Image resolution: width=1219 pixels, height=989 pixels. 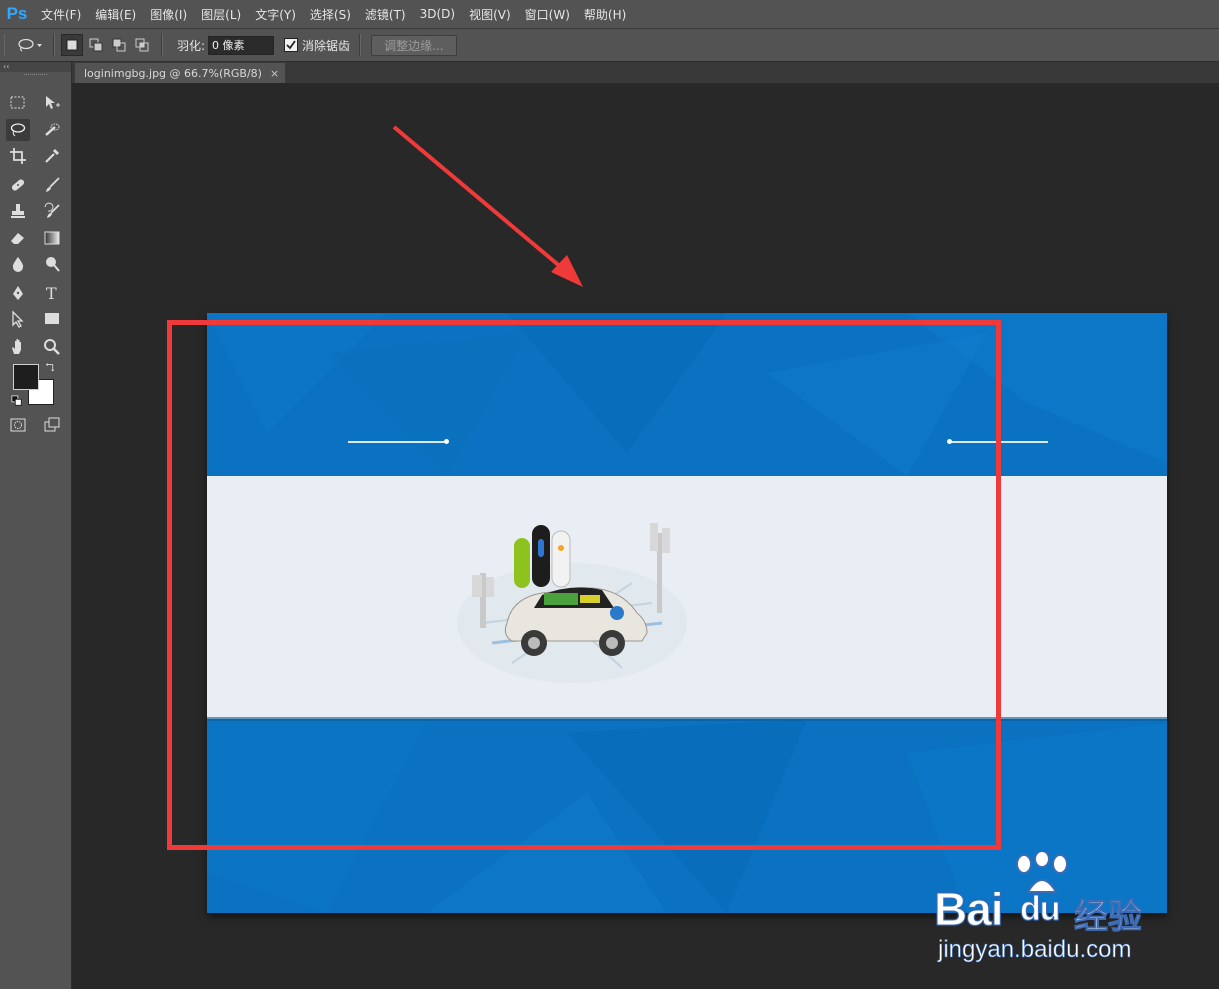 What do you see at coordinates (191, 45) in the screenshot?
I see `feather-label: 羽化:` at bounding box center [191, 45].